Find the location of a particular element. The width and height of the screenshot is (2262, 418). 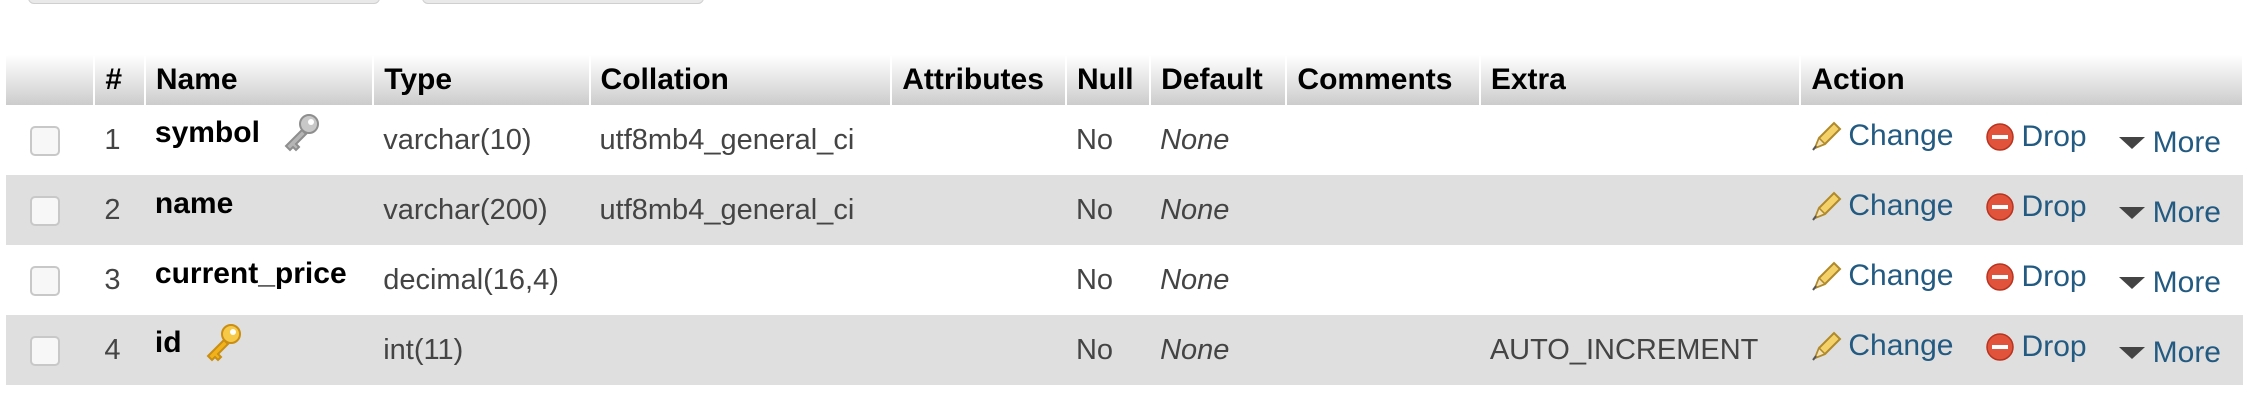

top-tab-strip is located at coordinates (1131, 2).